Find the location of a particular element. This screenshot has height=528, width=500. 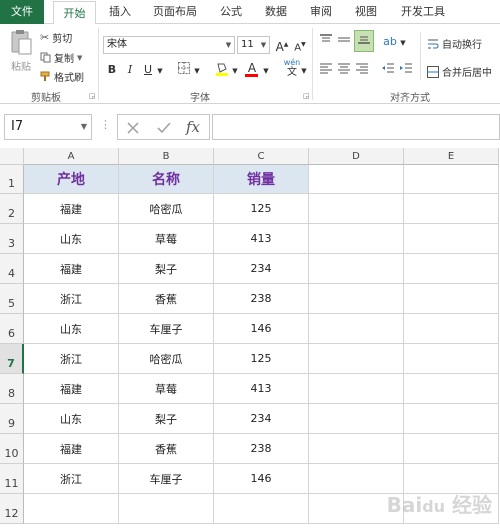

column-header-a: A is located at coordinates (71, 156).